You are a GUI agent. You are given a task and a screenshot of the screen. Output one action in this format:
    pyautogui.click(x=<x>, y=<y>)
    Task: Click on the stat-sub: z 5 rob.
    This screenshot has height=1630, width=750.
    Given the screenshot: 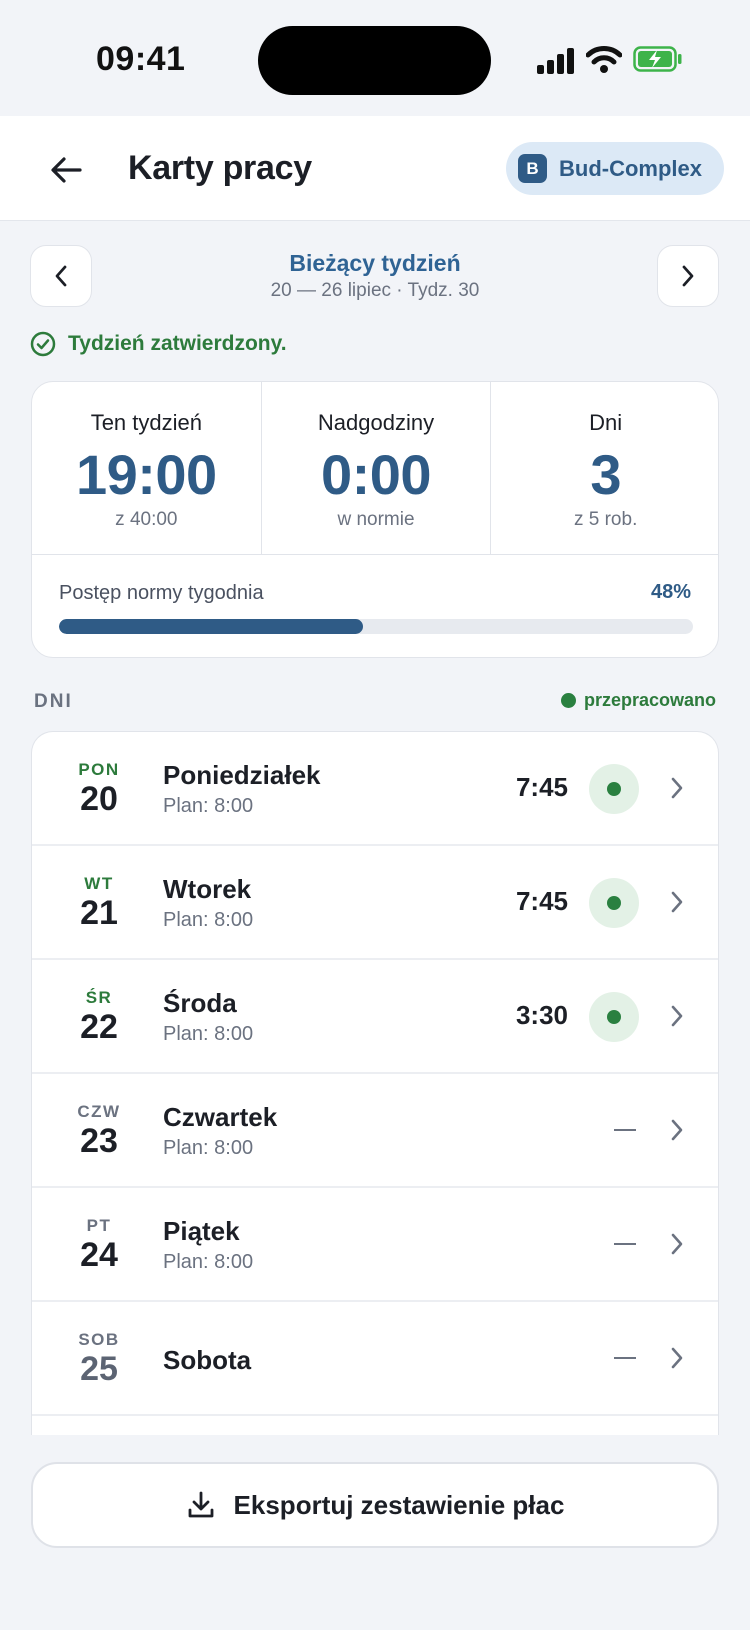 What is the action you would take?
    pyautogui.click(x=605, y=519)
    